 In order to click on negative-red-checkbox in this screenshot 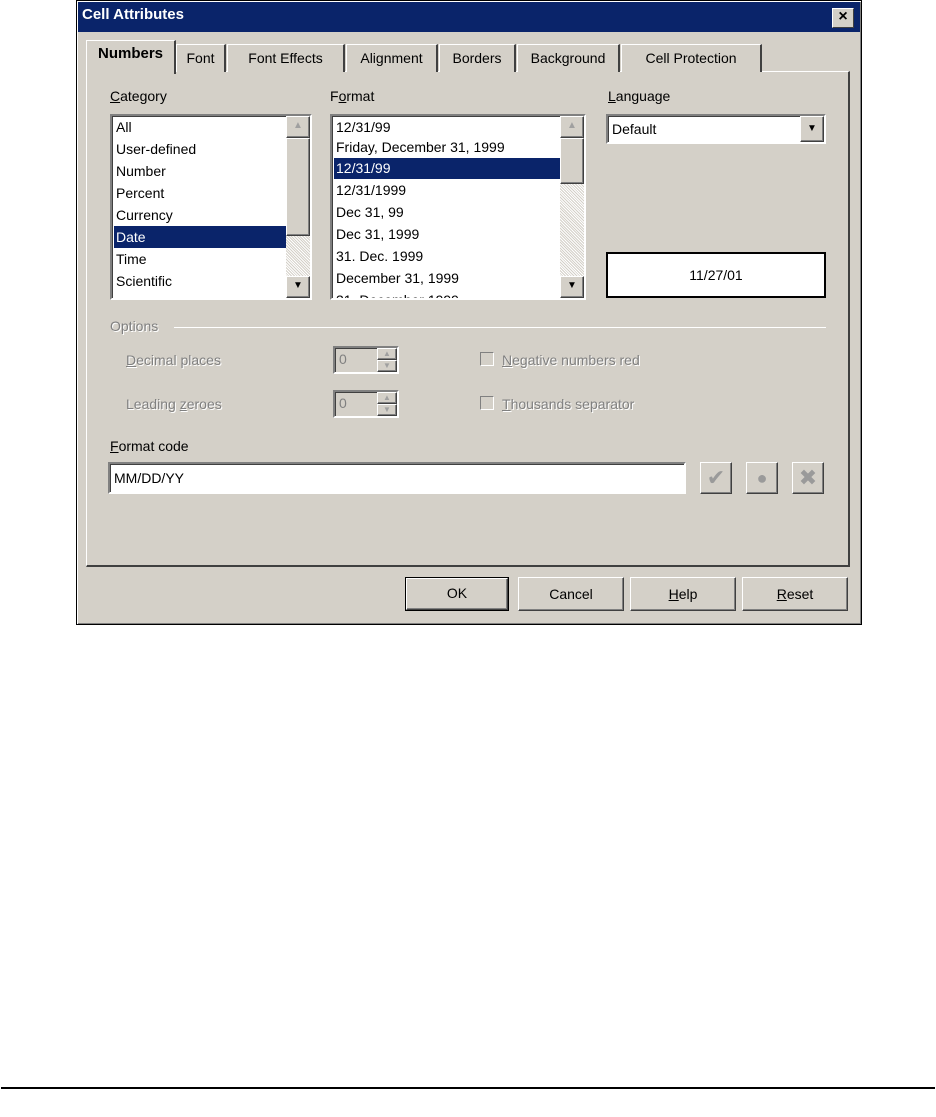, I will do `click(487, 359)`.